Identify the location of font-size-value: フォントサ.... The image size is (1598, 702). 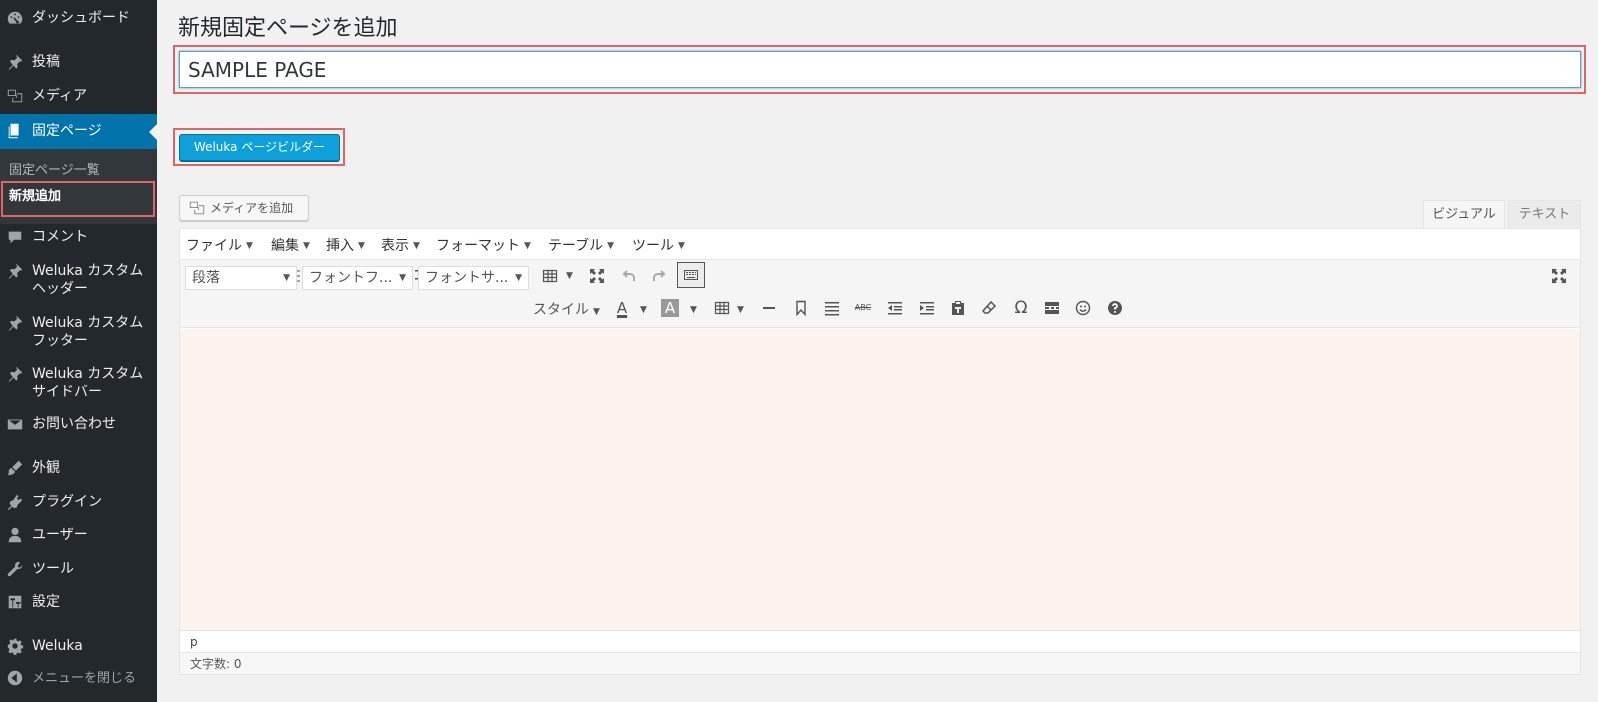
(467, 278).